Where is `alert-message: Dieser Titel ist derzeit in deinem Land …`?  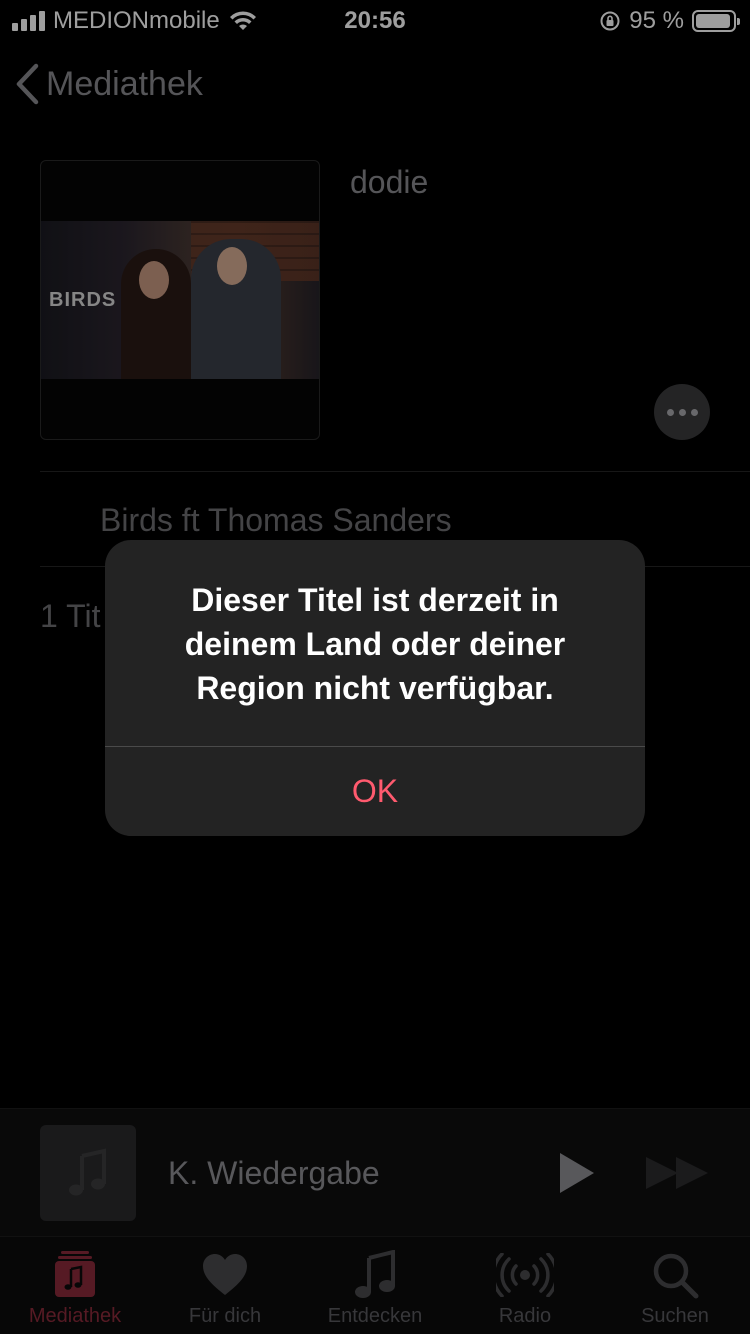 alert-message: Dieser Titel ist derzeit in deinem Land … is located at coordinates (375, 644).